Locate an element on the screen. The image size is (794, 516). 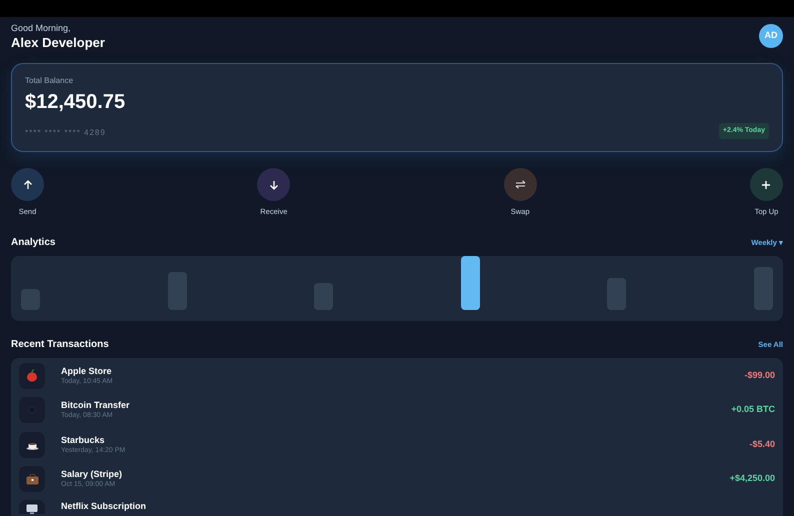
transaction-name: Apple Store is located at coordinates (87, 370).